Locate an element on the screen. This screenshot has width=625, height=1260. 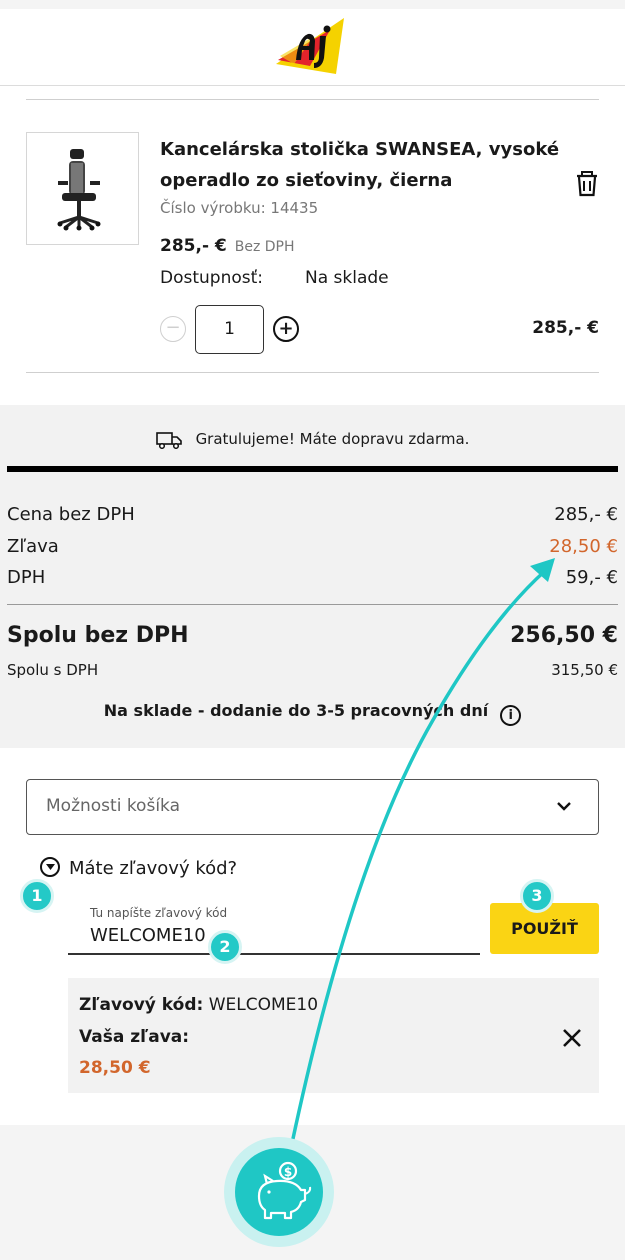
piggy-bank-badge: $ is located at coordinates (279, 1192).